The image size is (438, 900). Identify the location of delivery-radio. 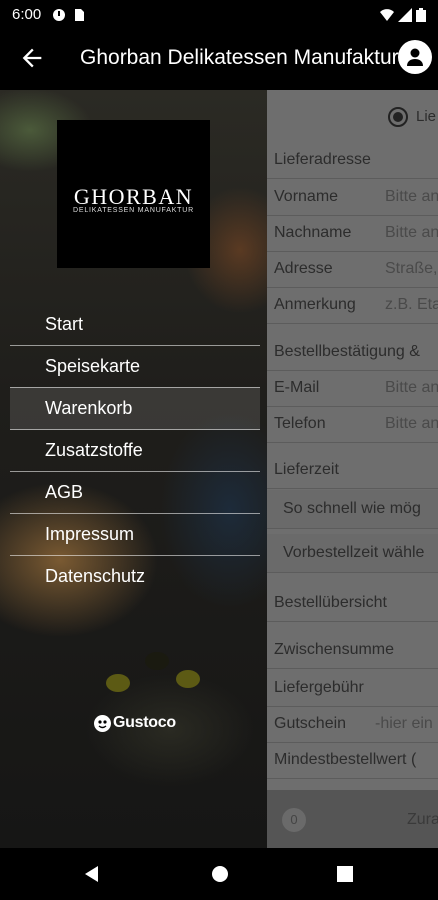
(398, 117).